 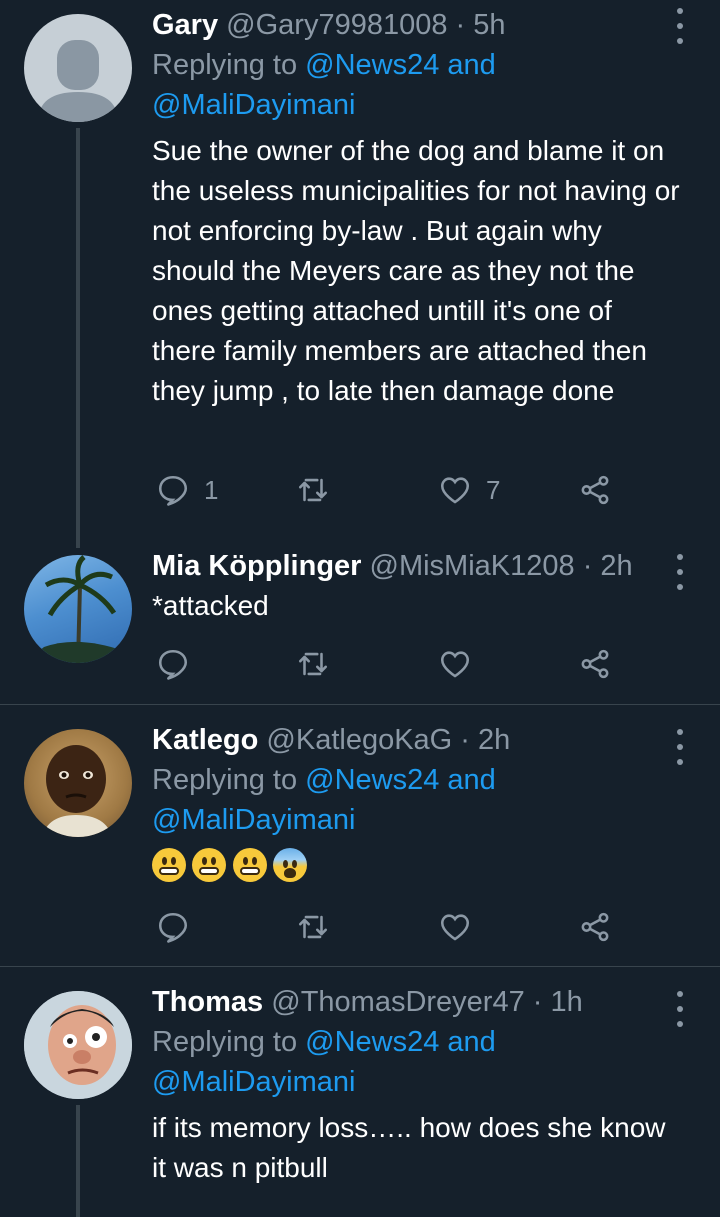 I want to click on display-name: Thomas, so click(x=207, y=1002).